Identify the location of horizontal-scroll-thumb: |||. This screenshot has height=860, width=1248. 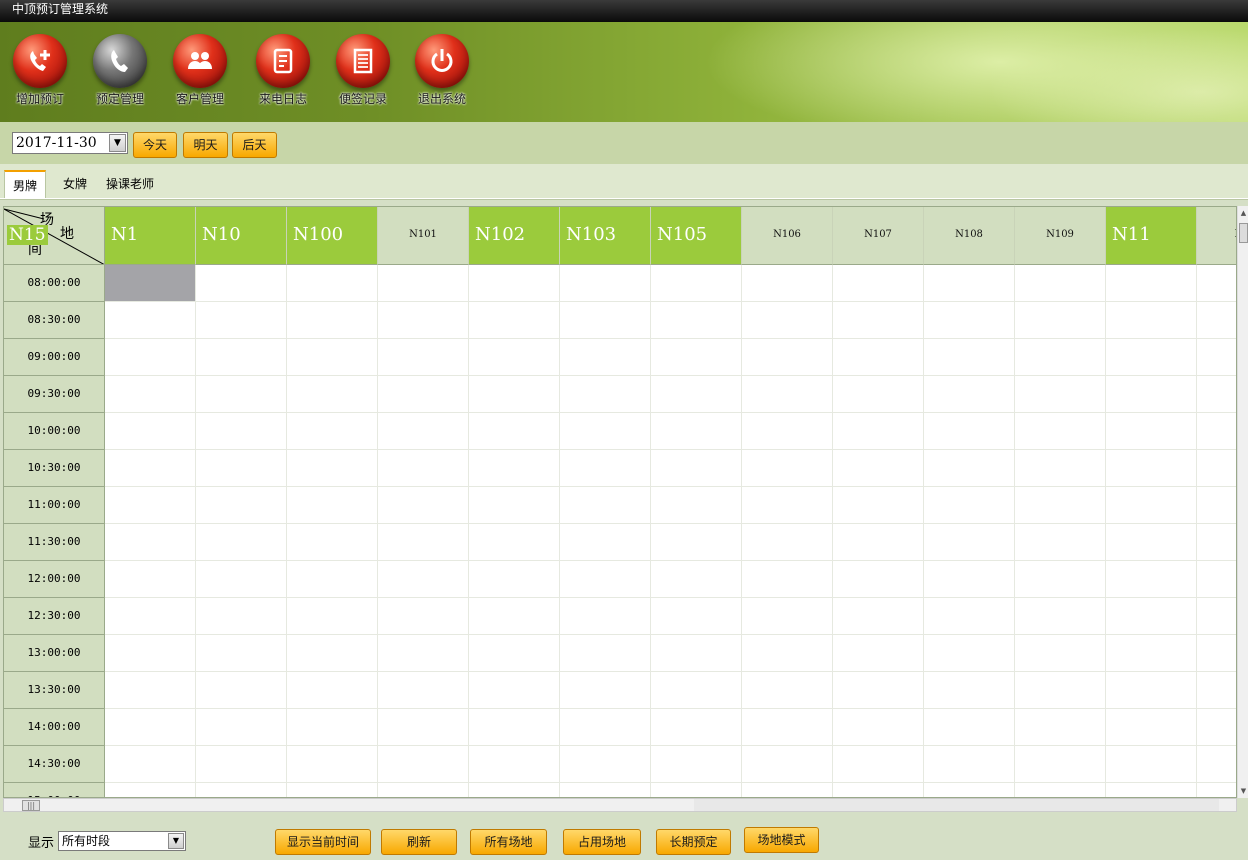
(31, 805).